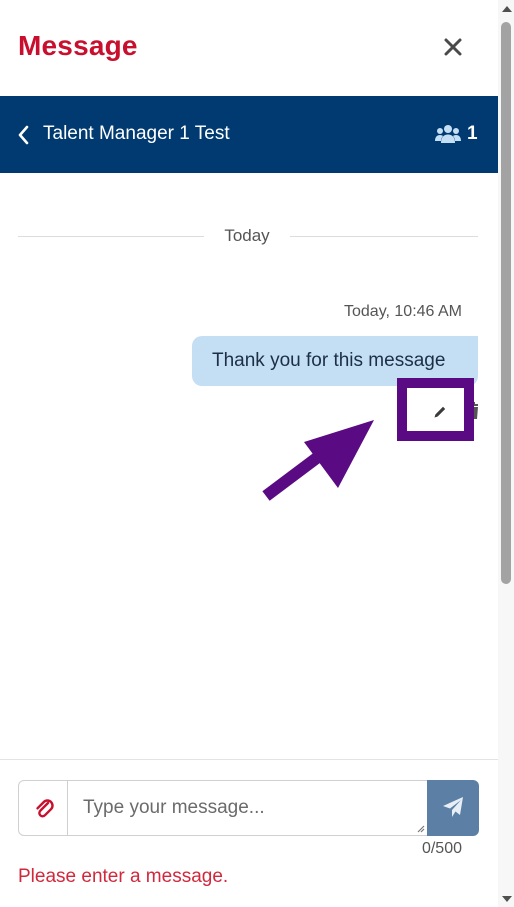 The height and width of the screenshot is (907, 514). I want to click on close-button, so click(453, 47).